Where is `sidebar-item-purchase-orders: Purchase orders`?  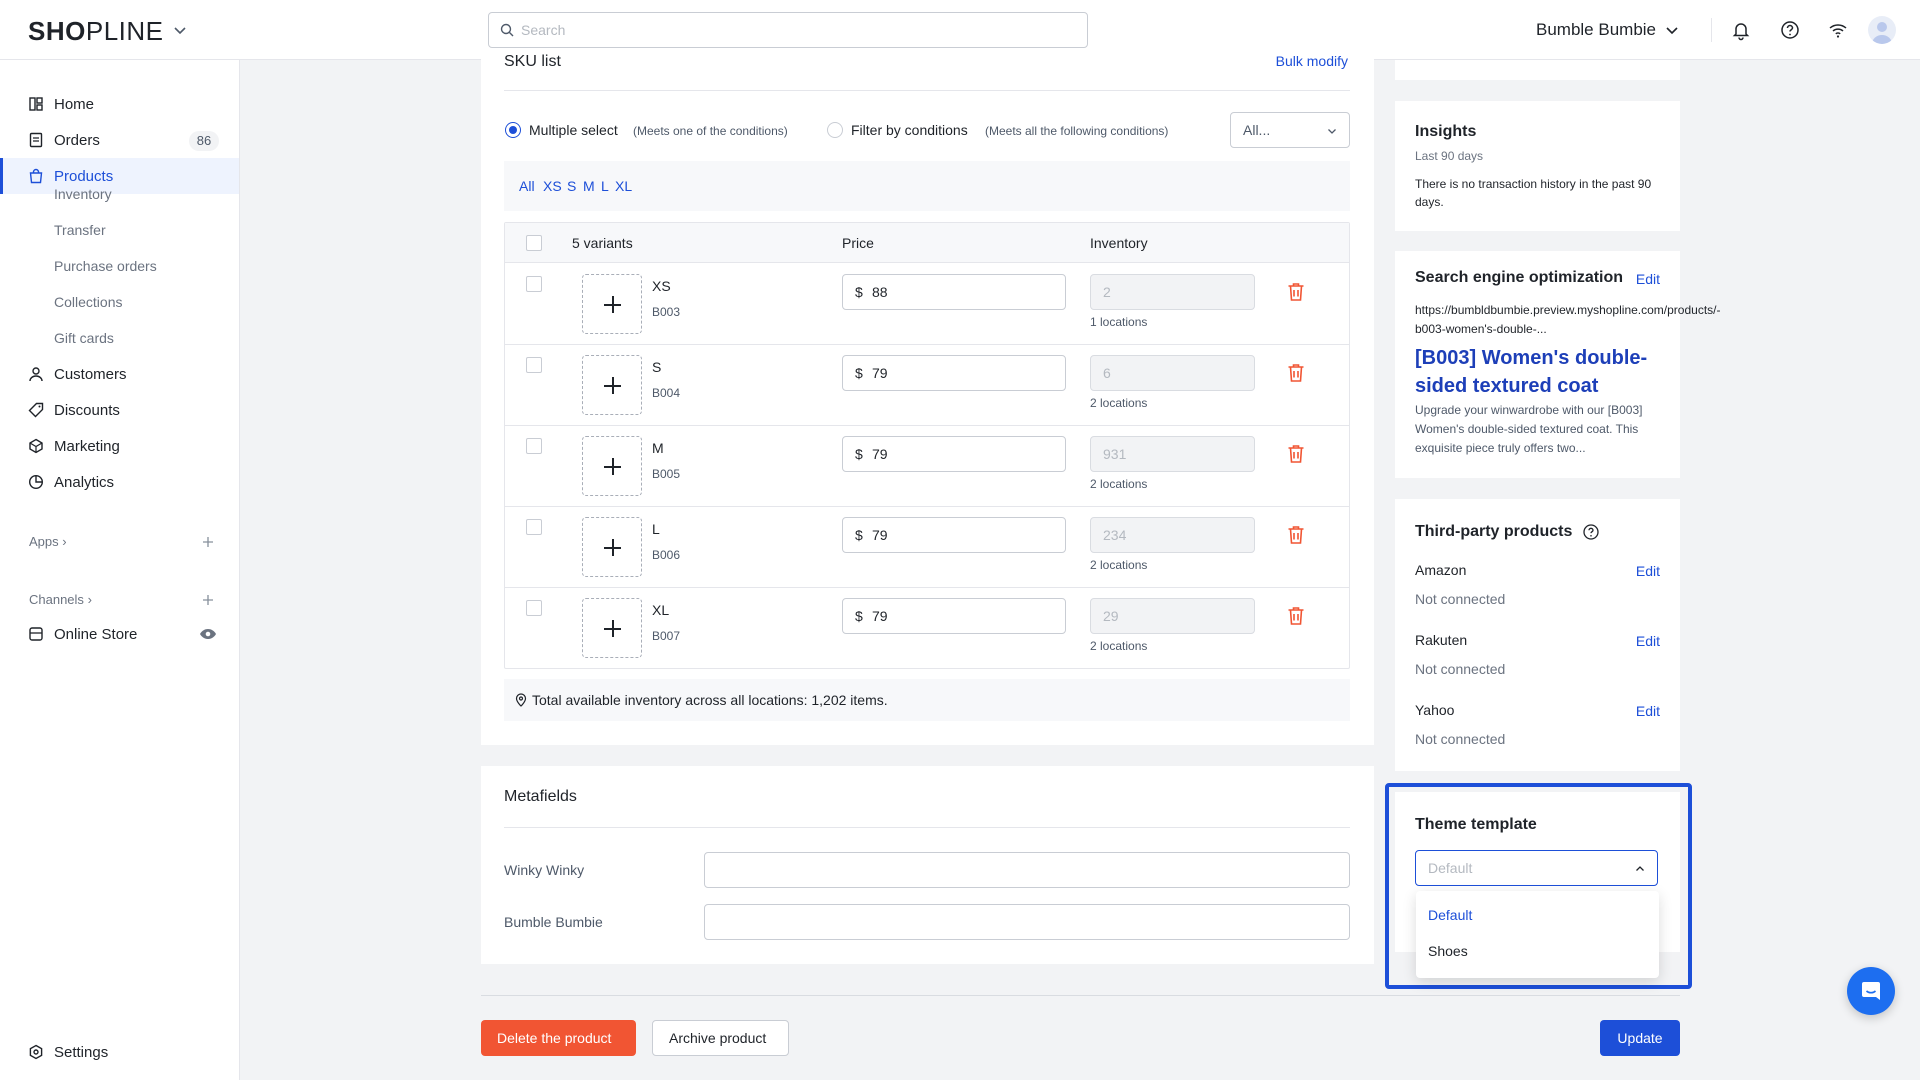
sidebar-item-purchase-orders: Purchase orders is located at coordinates (105, 266).